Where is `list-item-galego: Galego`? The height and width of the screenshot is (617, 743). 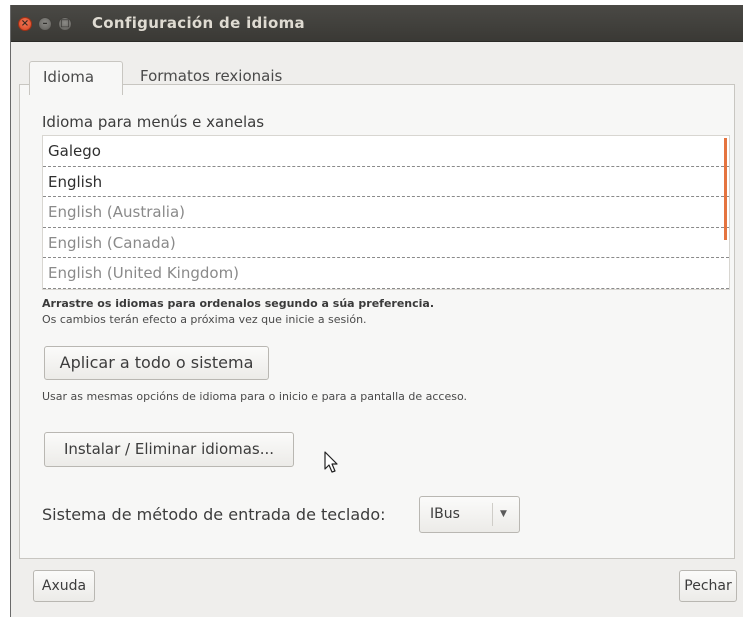 list-item-galego: Galego is located at coordinates (386, 151).